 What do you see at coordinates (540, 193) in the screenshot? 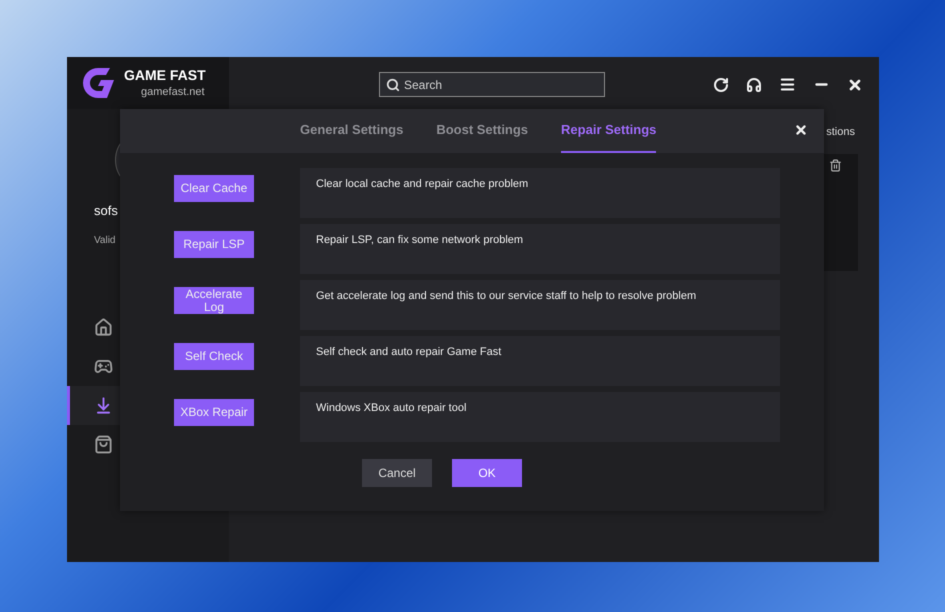
I see `action-description: Clear local cache and repair cache problem` at bounding box center [540, 193].